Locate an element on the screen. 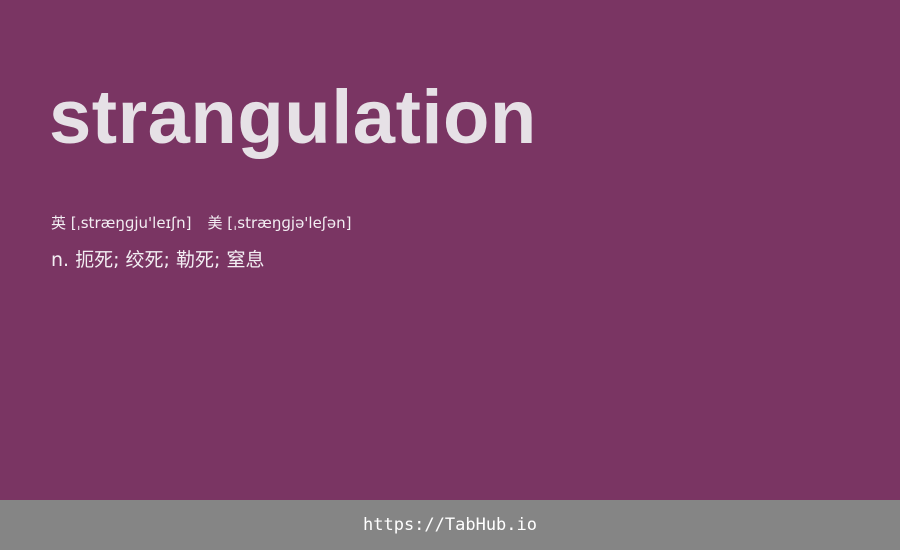  phonetics-line: 英 [ˌstræŋɡju'leɪʃn] 美 [ˌstræŋɡjə'leʃən] is located at coordinates (201, 223).